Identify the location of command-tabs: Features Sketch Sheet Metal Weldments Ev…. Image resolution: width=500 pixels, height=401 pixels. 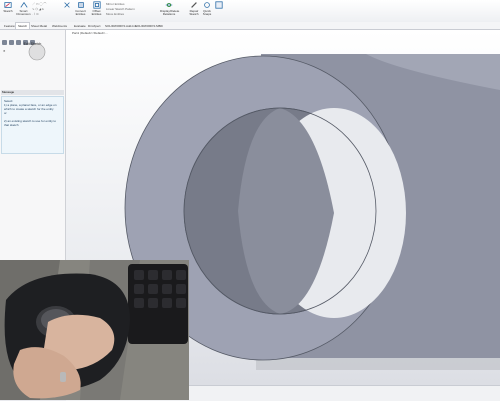
(250, 26).